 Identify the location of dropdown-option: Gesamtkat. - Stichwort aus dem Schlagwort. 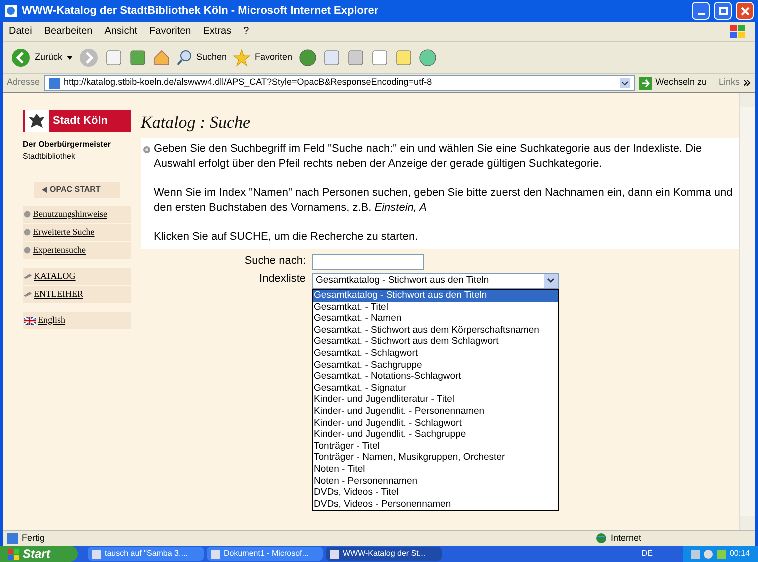
(435, 342).